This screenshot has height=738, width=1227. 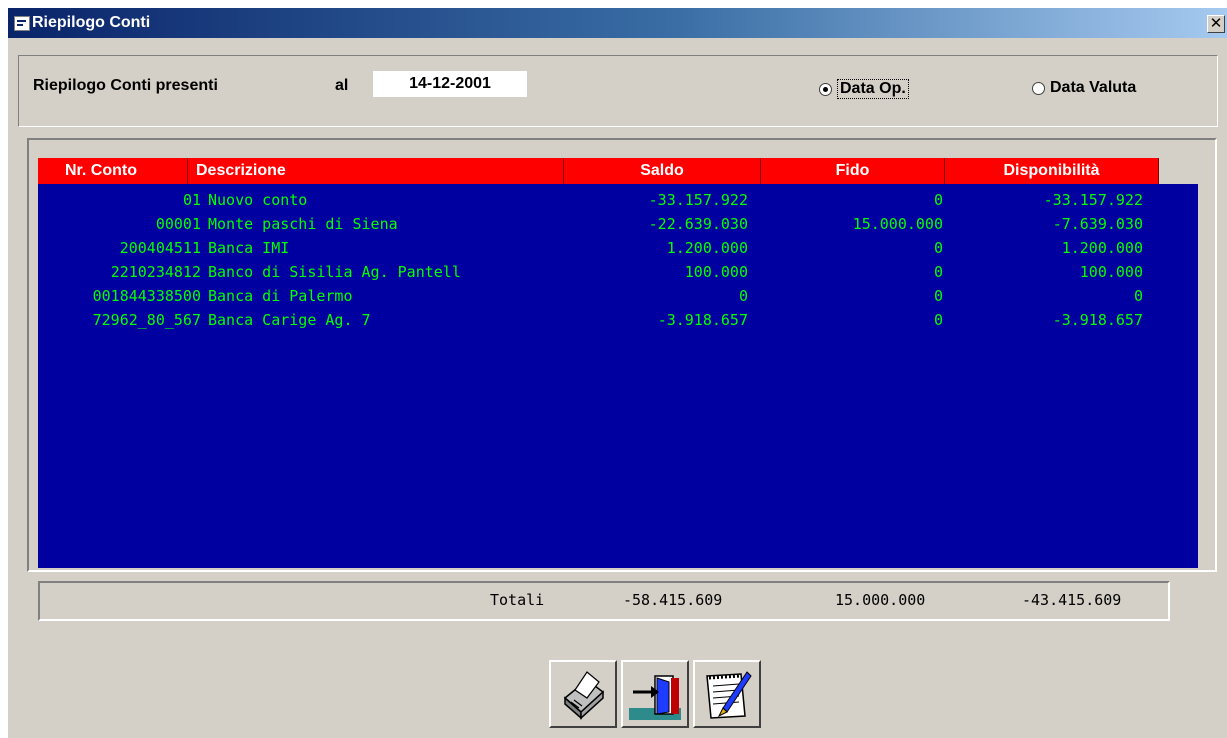 I want to click on exit-door-icon, so click(x=655, y=697).